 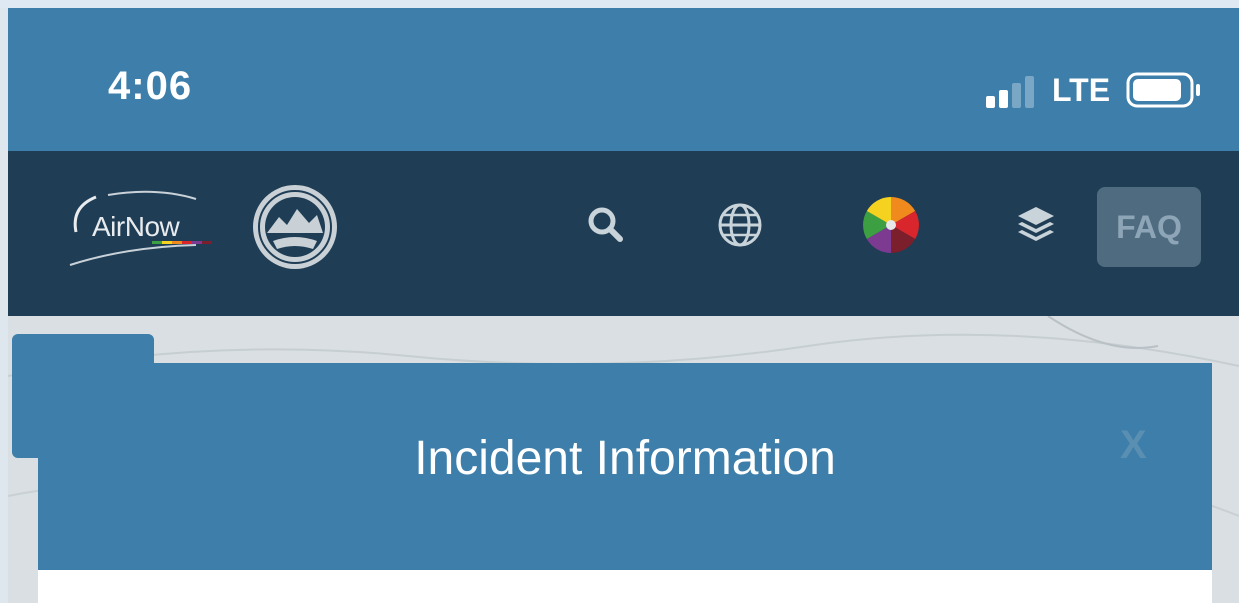 What do you see at coordinates (740, 225) in the screenshot?
I see `globe-icon` at bounding box center [740, 225].